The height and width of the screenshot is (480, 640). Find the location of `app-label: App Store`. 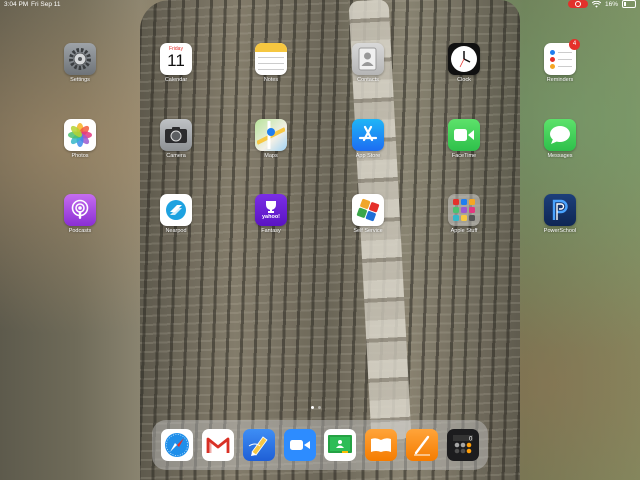

app-label: App Store is located at coordinates (368, 156).